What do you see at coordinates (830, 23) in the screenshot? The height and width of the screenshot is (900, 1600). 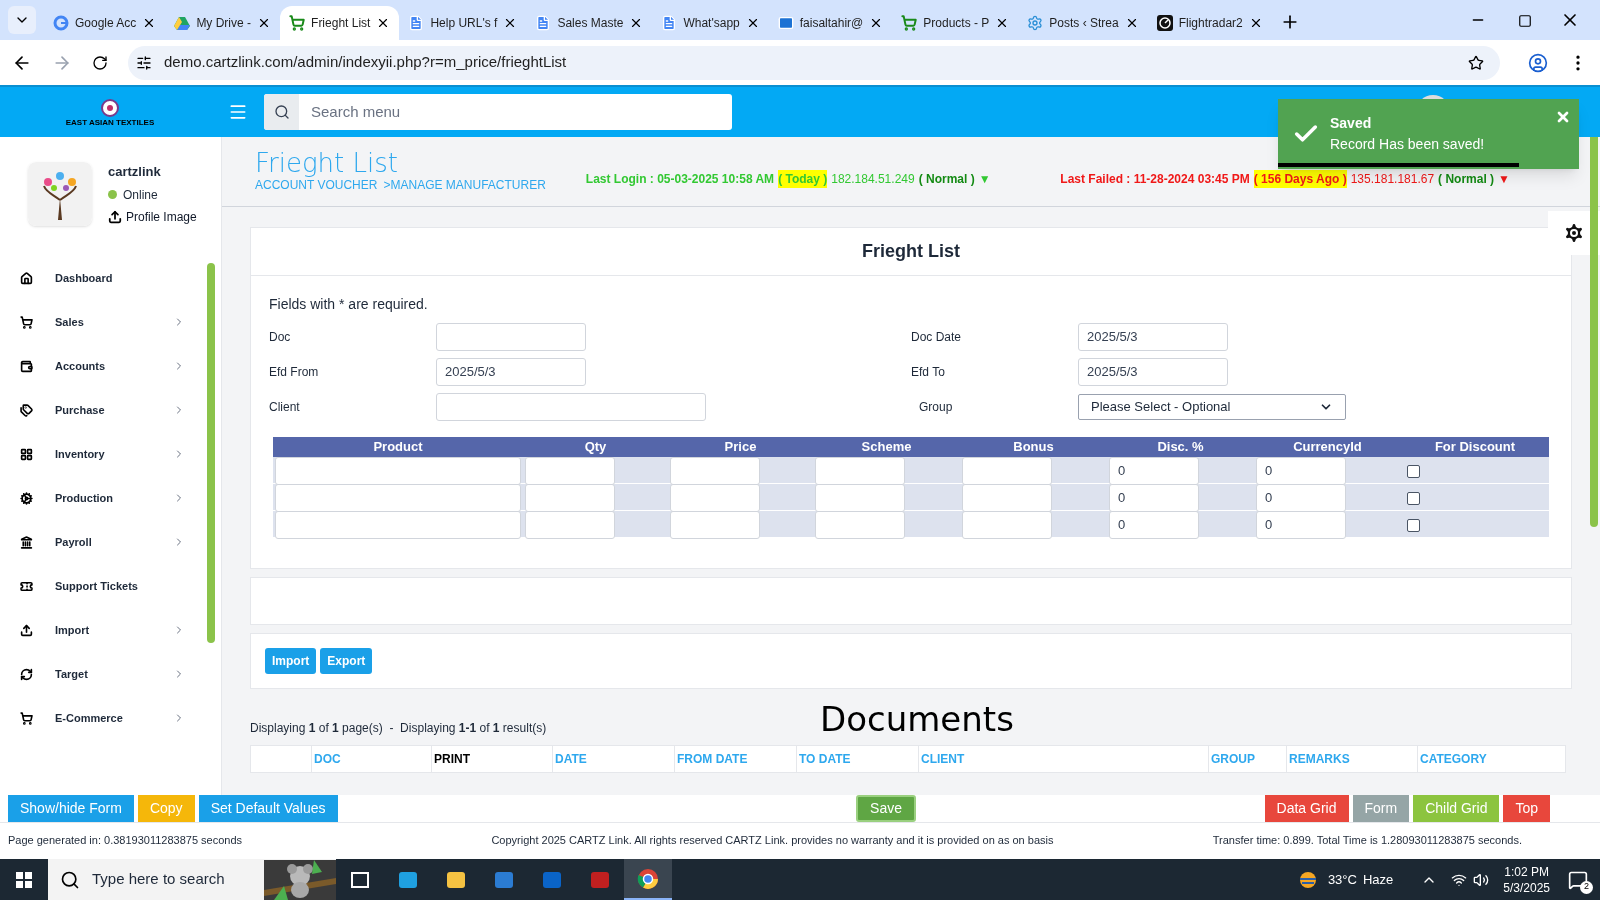 I see `browser-tab: faisaltahir@` at bounding box center [830, 23].